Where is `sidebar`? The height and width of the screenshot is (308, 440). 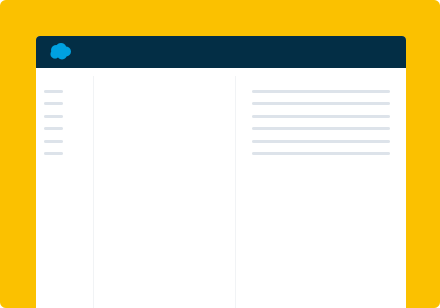 sidebar is located at coordinates (64, 188).